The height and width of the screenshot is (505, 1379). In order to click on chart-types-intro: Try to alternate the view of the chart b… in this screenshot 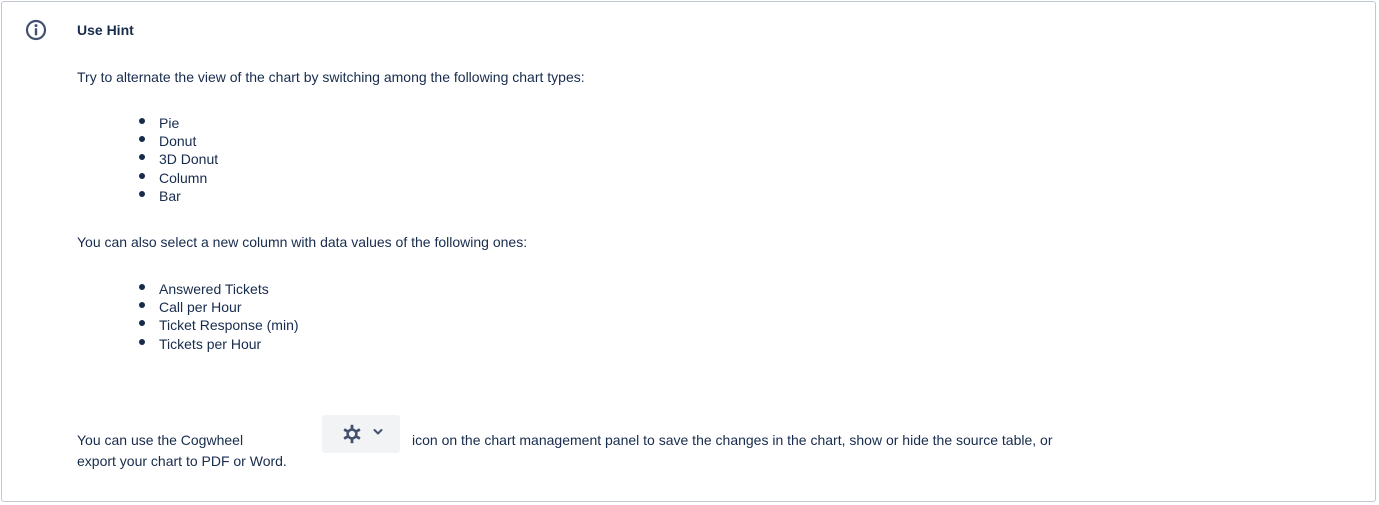, I will do `click(331, 77)`.